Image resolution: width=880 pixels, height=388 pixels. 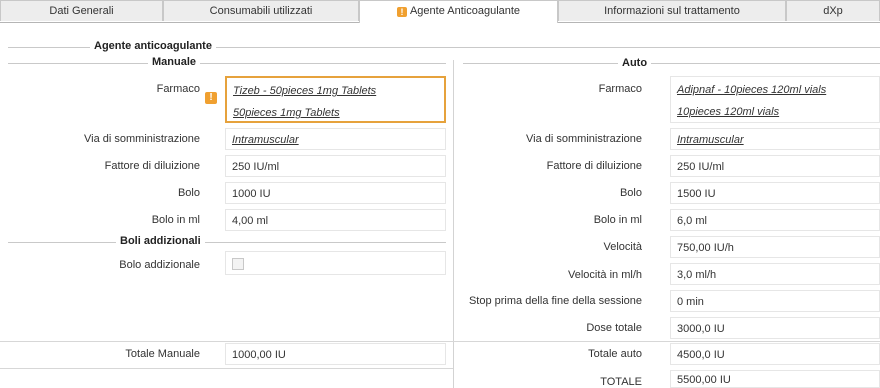 What do you see at coordinates (178, 89) in the screenshot?
I see `farmaco-label: Farmaco` at bounding box center [178, 89].